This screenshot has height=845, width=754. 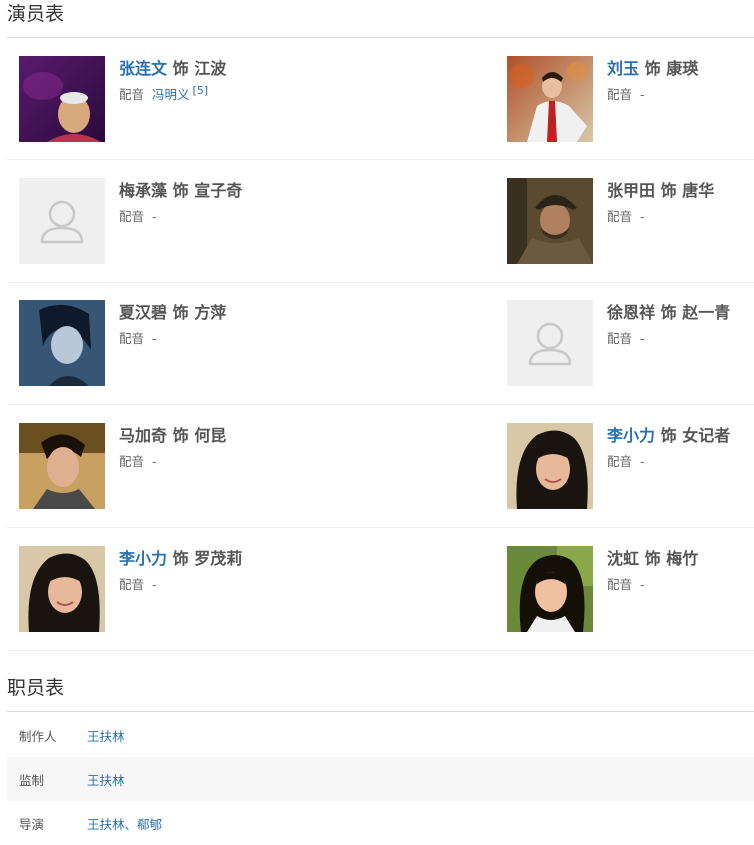 I want to click on cast-section-title: 演员表, so click(x=36, y=14).